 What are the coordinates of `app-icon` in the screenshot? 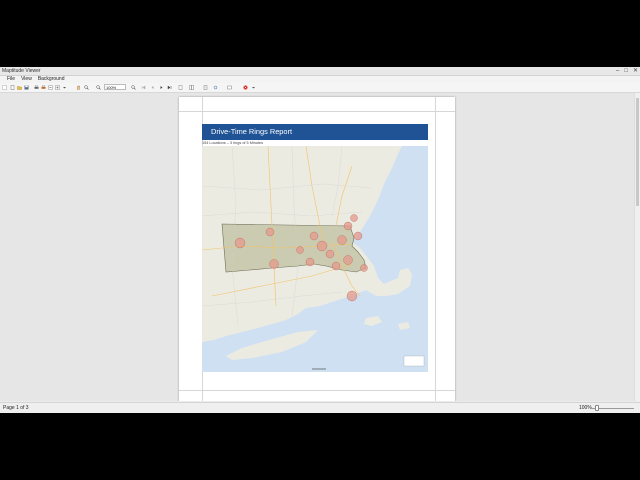 It's located at (4, 87).